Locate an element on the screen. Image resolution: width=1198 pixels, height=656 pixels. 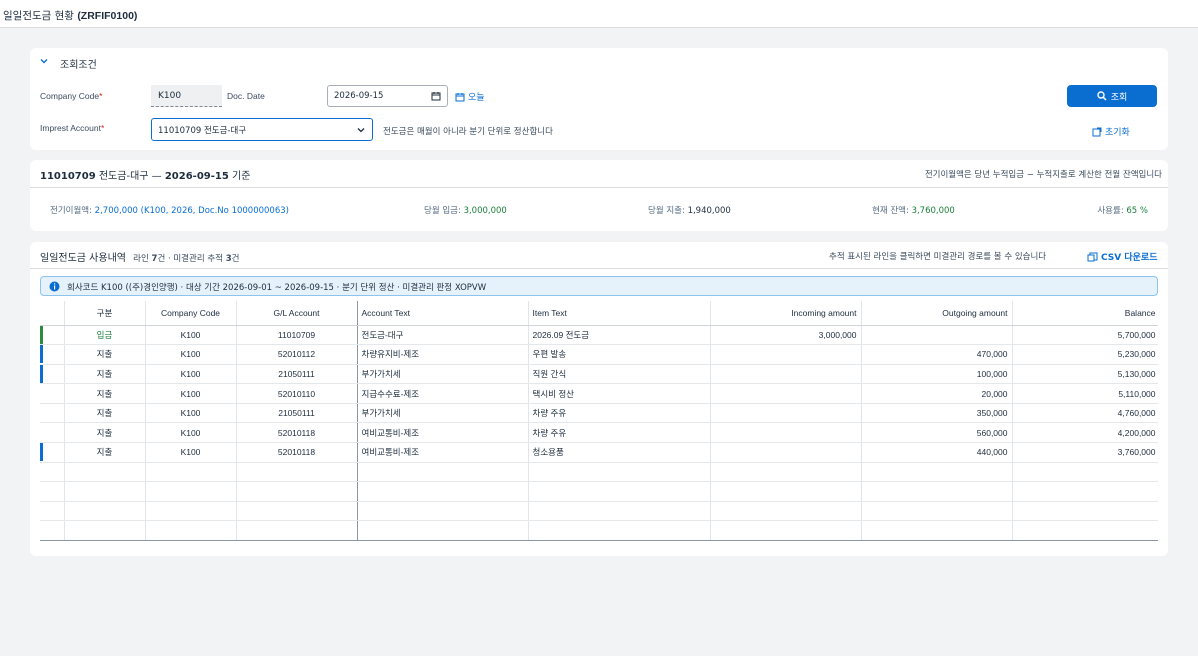
summary-title: 11010709 전도금-대구 — 2026-09-15 기준 is located at coordinates (145, 176).